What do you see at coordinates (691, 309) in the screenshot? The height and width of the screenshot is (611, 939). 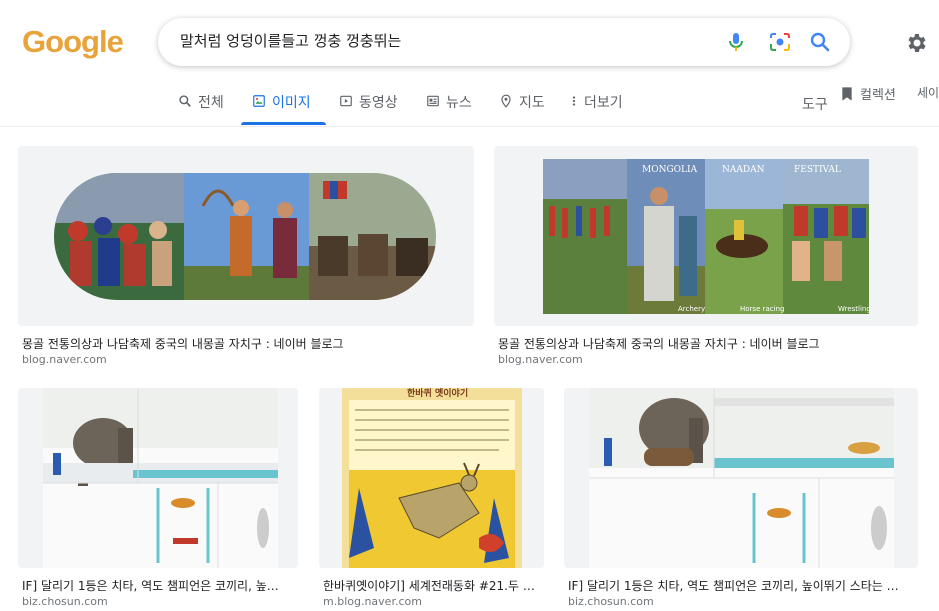 I see `thumb-label-archery: Archery` at bounding box center [691, 309].